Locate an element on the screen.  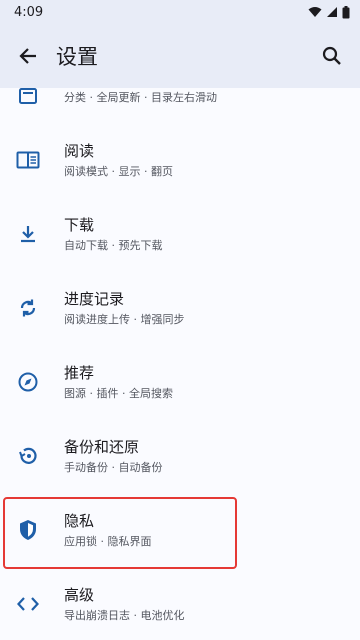
settings-item-subtitle: 分类 · 全局更新 · 目录左右滑动 is located at coordinates (140, 97).